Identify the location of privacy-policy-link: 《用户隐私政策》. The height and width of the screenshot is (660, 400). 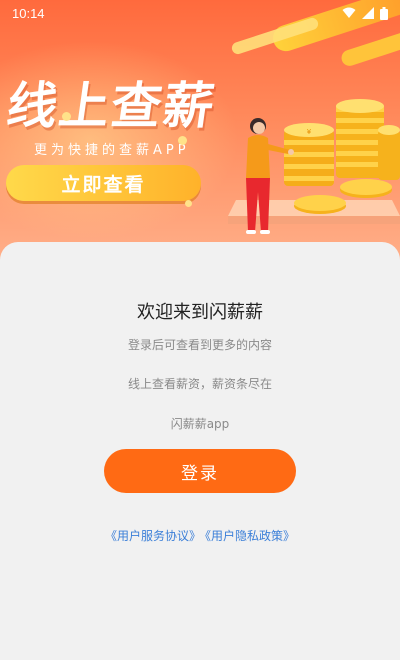
(250, 536).